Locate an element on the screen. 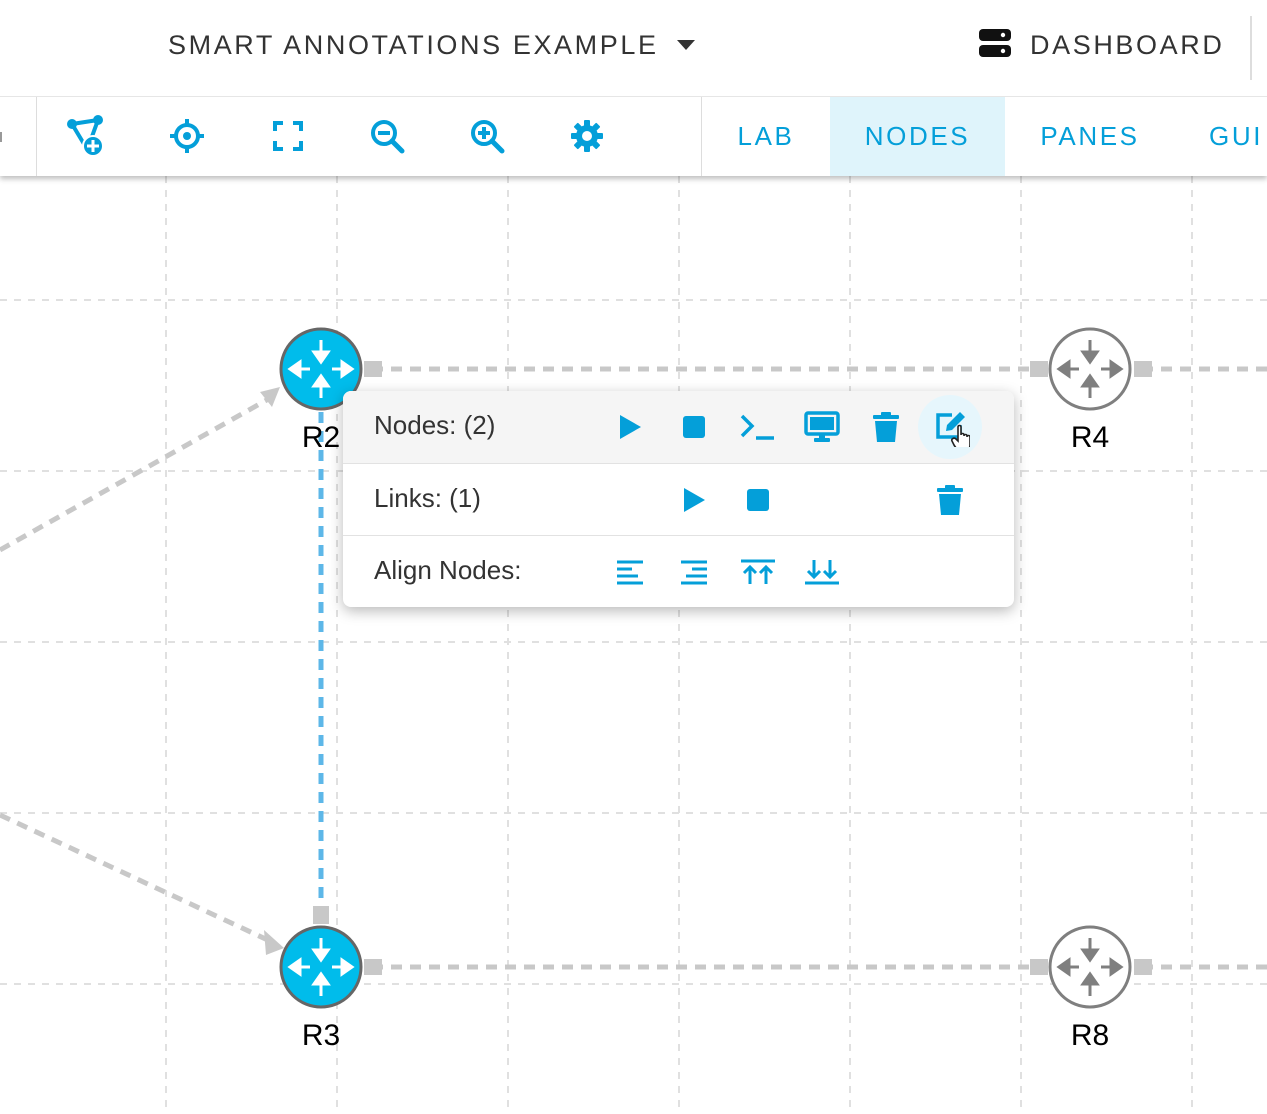 This screenshot has height=1114, width=1267. tab-lab: LAB is located at coordinates (766, 136).